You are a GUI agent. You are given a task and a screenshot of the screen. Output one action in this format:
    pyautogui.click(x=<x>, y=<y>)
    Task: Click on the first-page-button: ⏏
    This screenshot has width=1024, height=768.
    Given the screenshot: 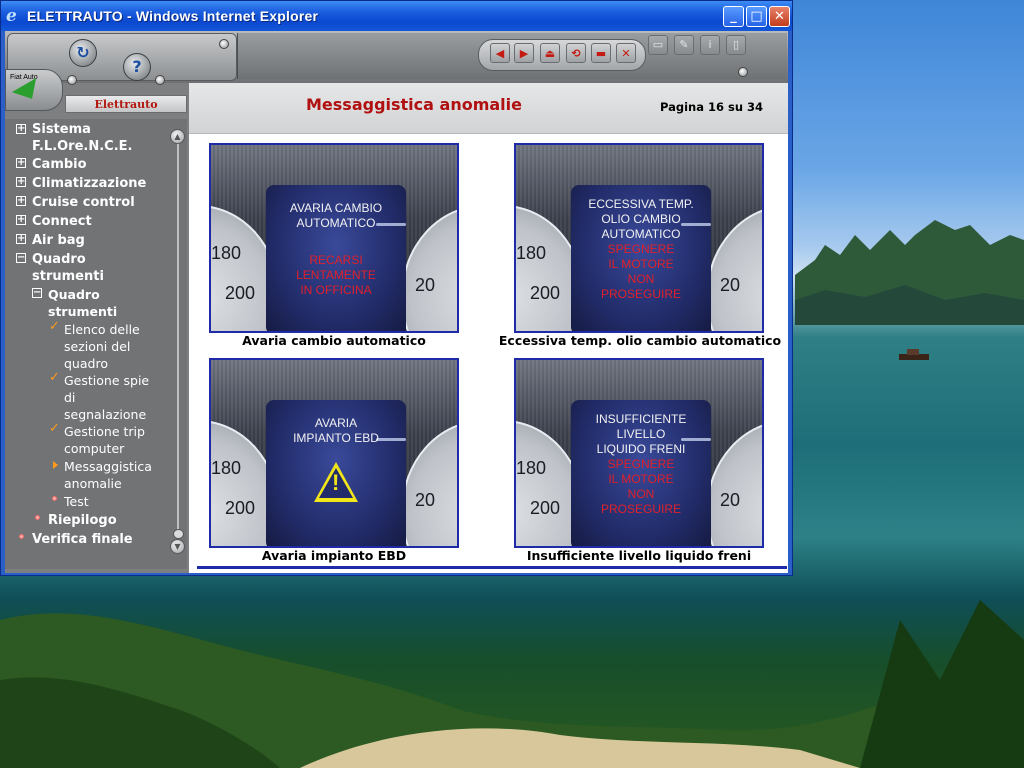 What is the action you would take?
    pyautogui.click(x=550, y=53)
    